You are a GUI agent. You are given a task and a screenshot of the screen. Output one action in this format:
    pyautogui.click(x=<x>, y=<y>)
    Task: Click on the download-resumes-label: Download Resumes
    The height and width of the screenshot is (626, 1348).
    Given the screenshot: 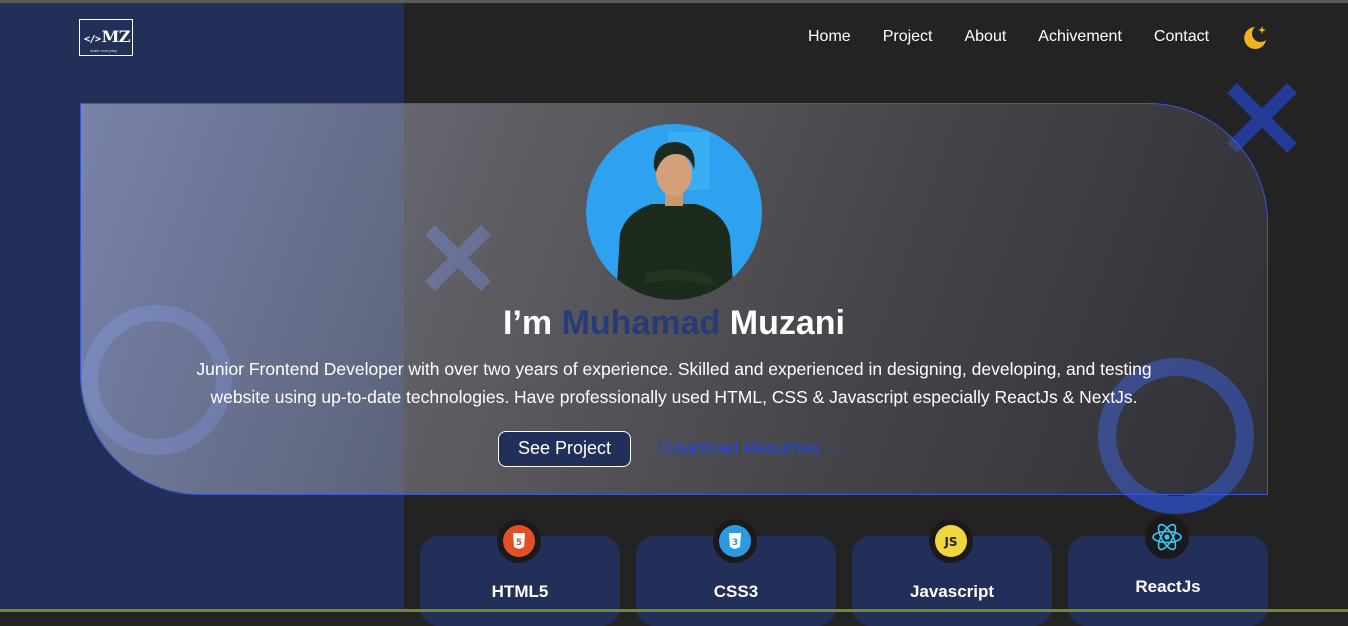 What is the action you would take?
    pyautogui.click(x=740, y=448)
    